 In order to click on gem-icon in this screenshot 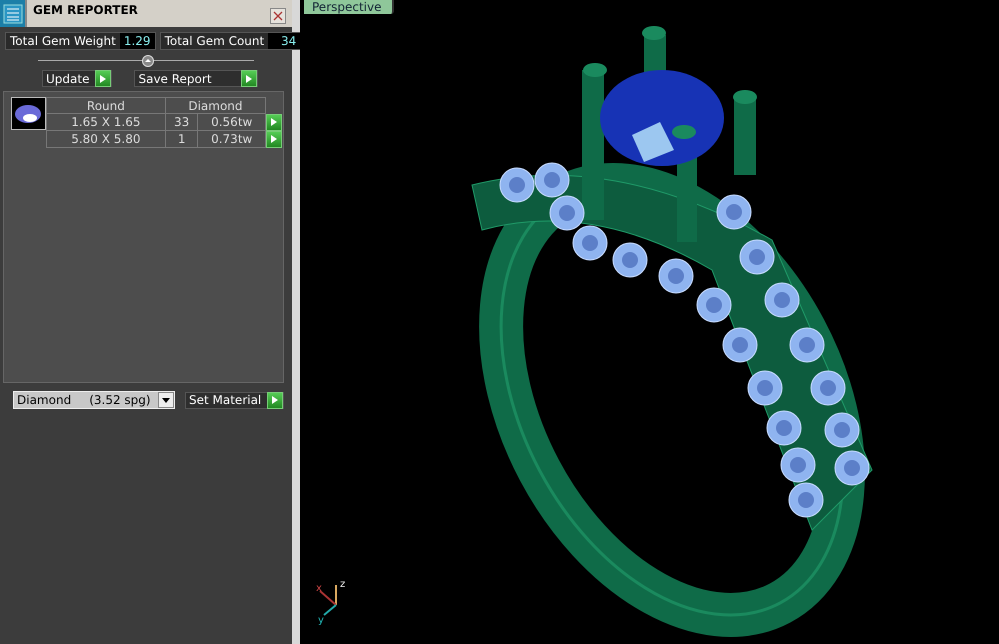, I will do `click(28, 113)`.